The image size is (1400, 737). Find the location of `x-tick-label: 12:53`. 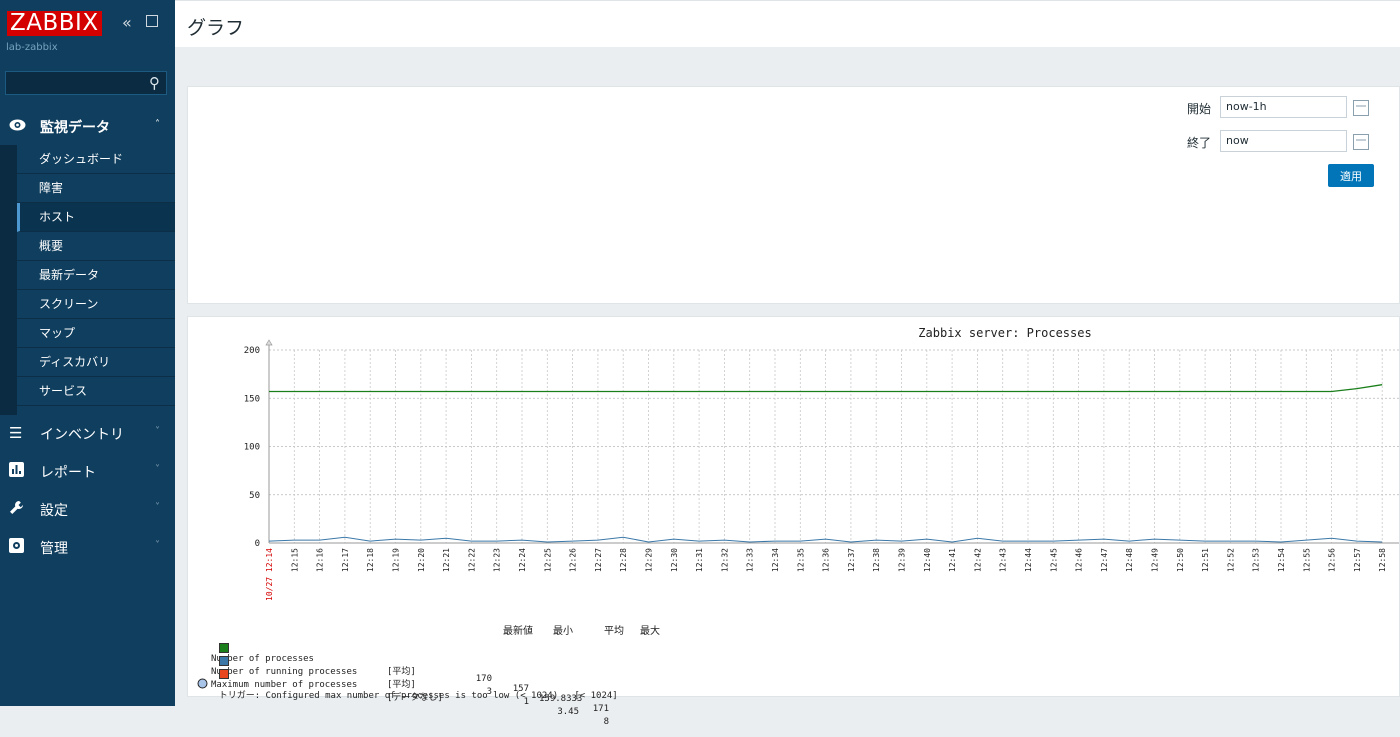

x-tick-label: 12:53 is located at coordinates (1256, 560).